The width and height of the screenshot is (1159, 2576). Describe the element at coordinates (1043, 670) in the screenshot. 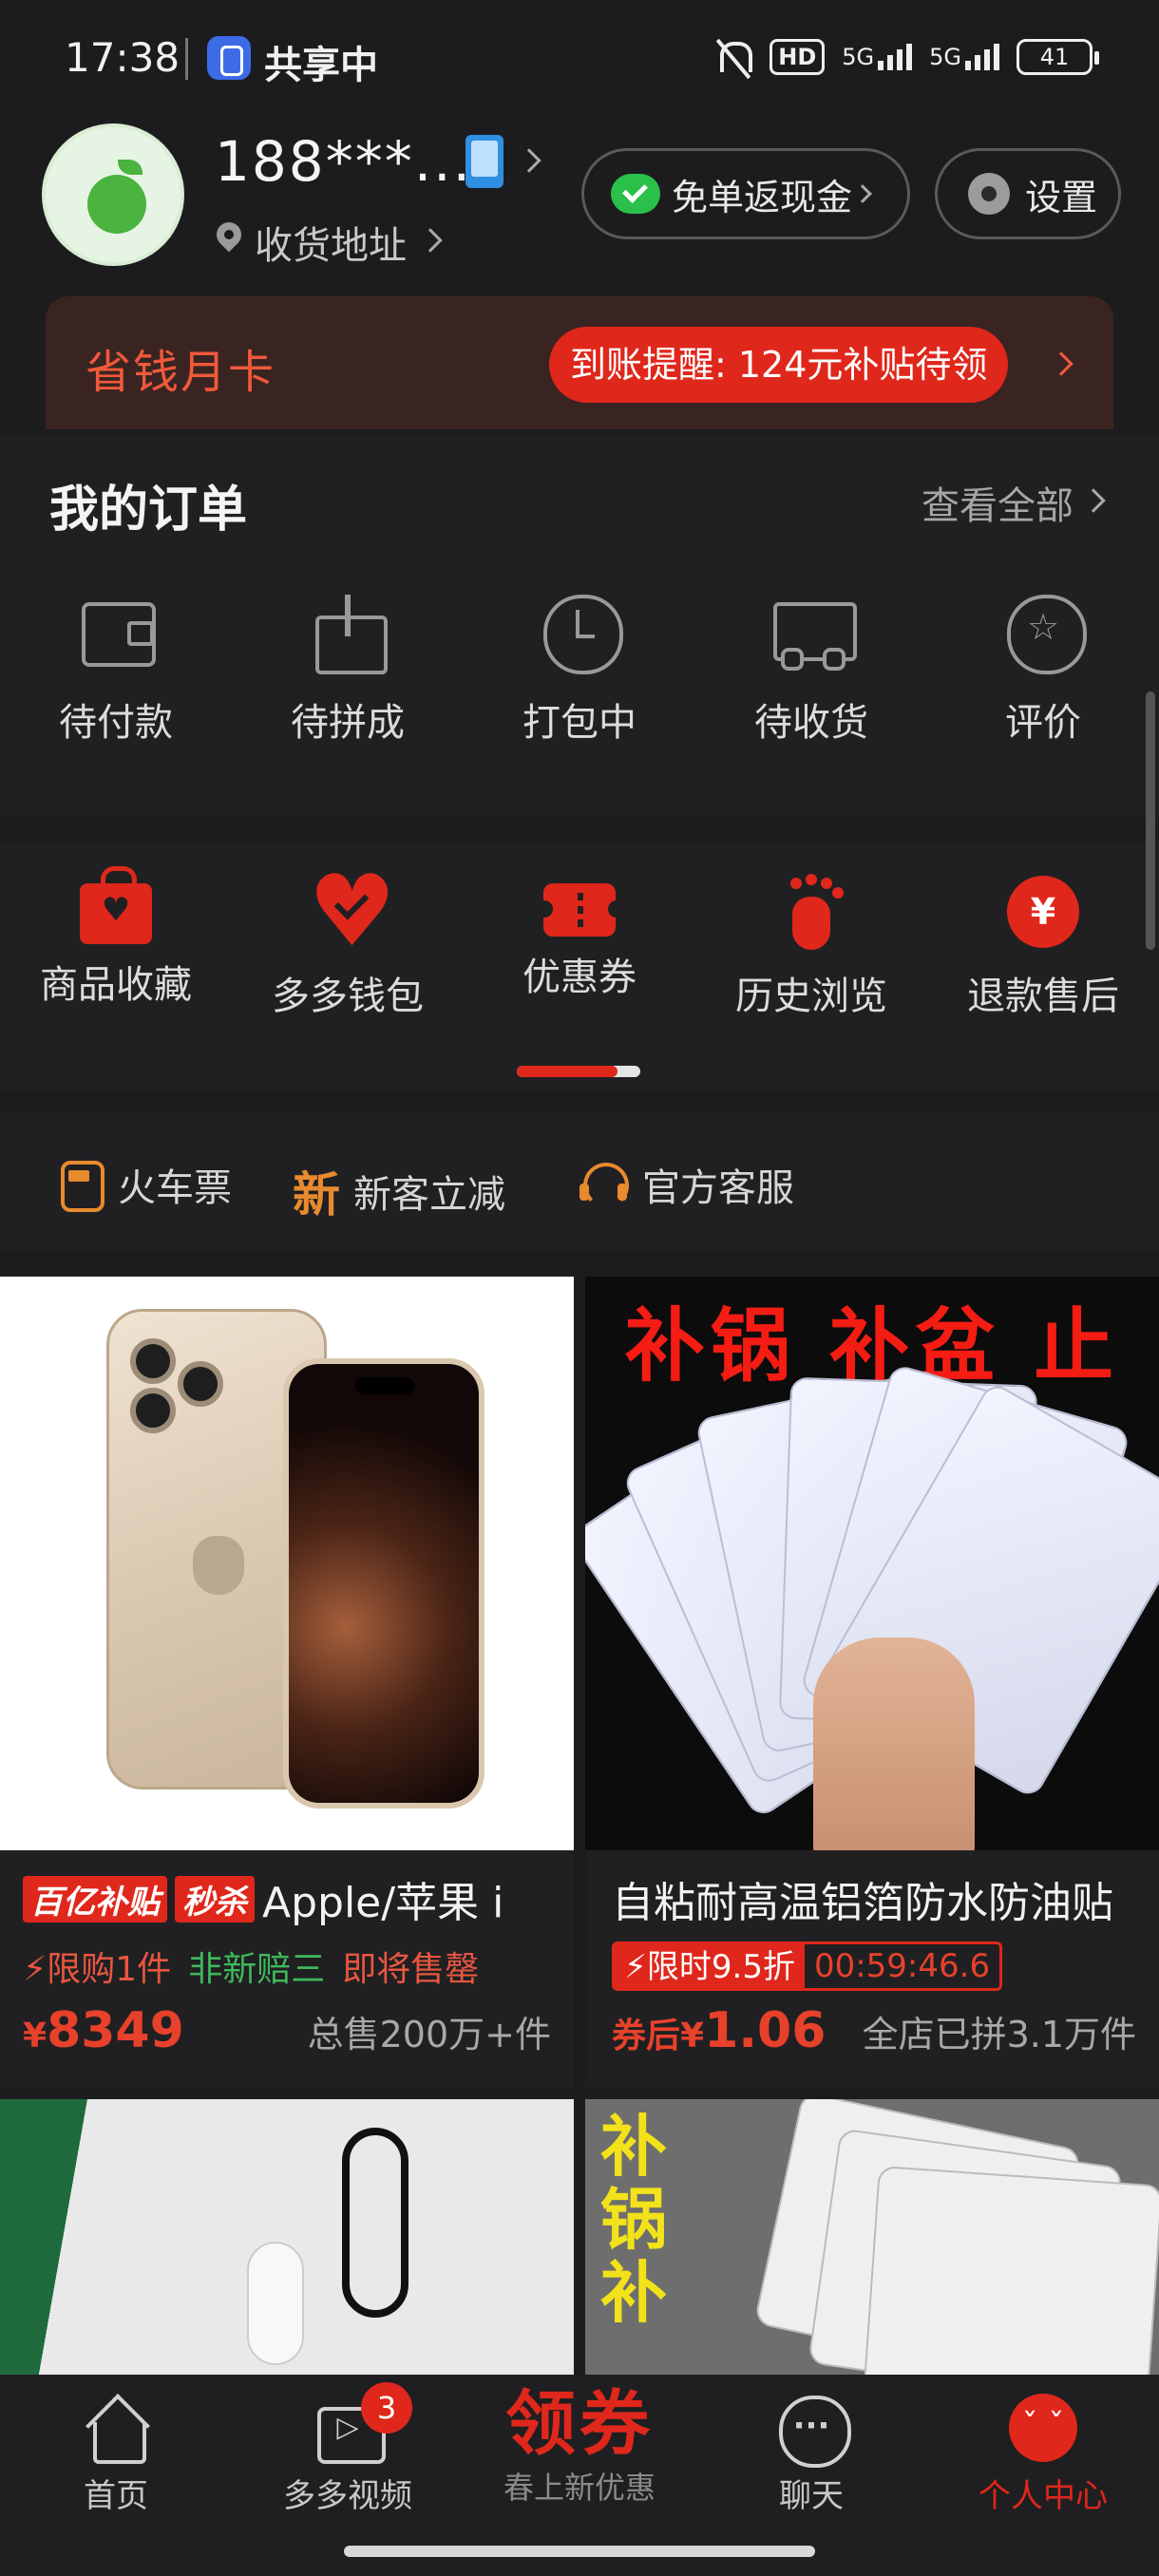

I see `order-status-review: 评价` at that location.